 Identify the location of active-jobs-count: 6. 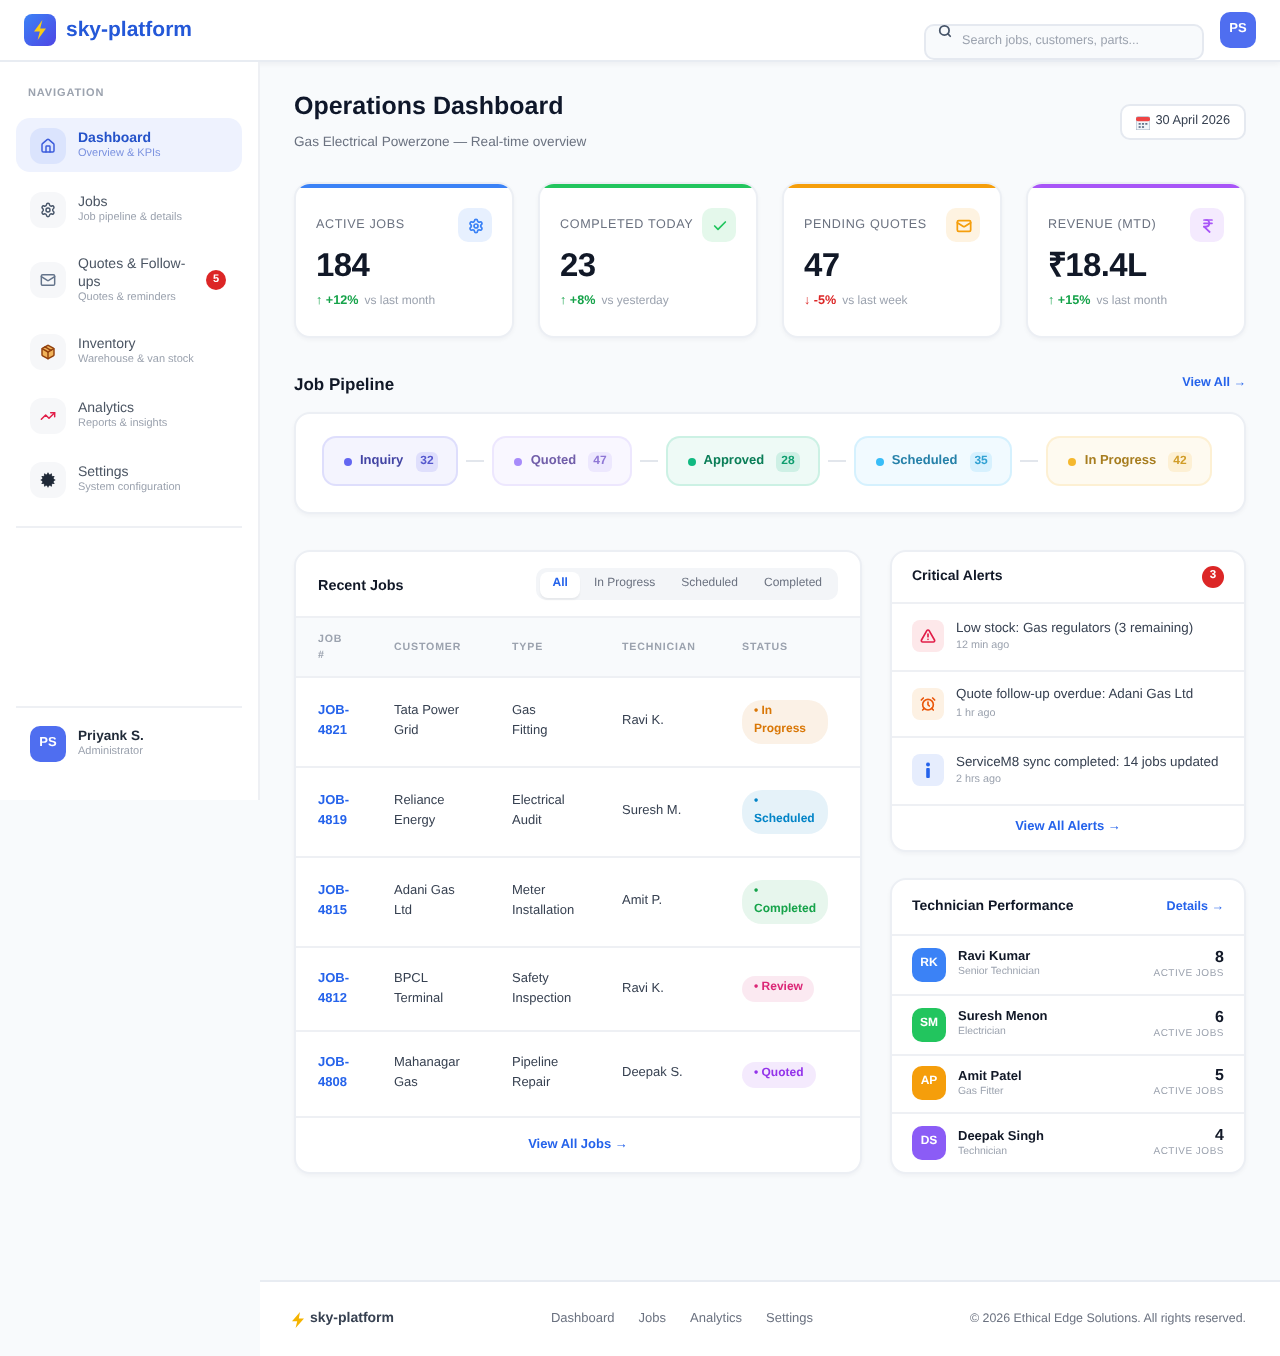
(1219, 1017).